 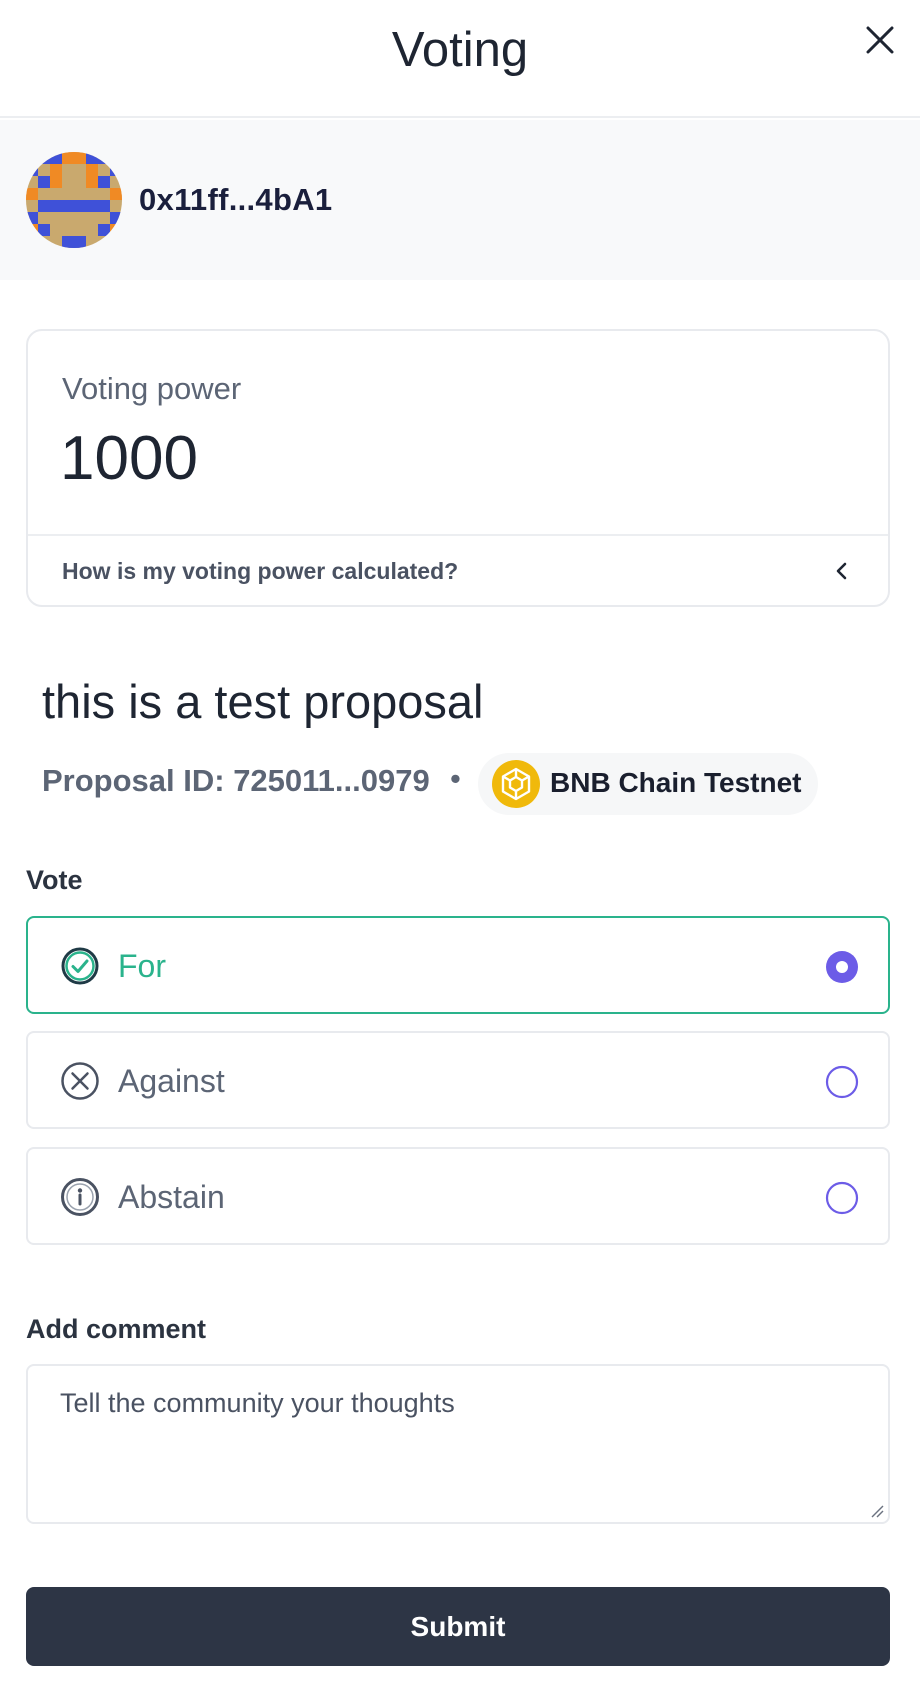 What do you see at coordinates (142, 966) in the screenshot?
I see `vote-option-label: For` at bounding box center [142, 966].